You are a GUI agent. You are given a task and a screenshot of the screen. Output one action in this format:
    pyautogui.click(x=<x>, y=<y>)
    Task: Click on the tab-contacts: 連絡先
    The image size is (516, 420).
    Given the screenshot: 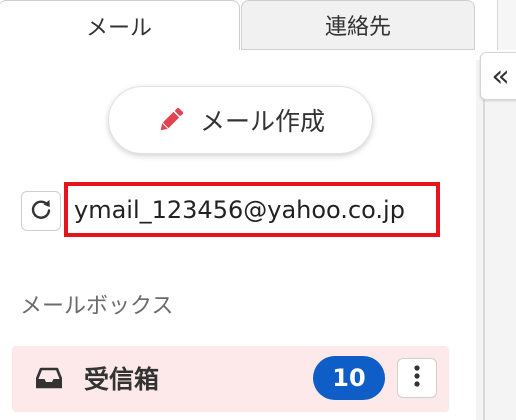 What is the action you would take?
    pyautogui.click(x=358, y=25)
    